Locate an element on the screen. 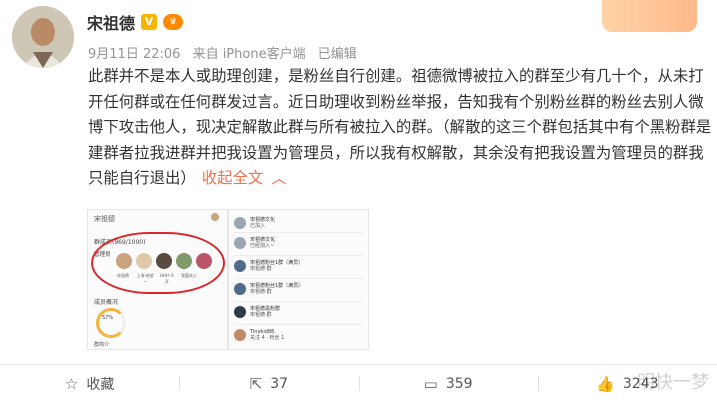  post-meta: 9月11日 22:06 来自 iPhone客户端 已编辑 is located at coordinates (226, 52).